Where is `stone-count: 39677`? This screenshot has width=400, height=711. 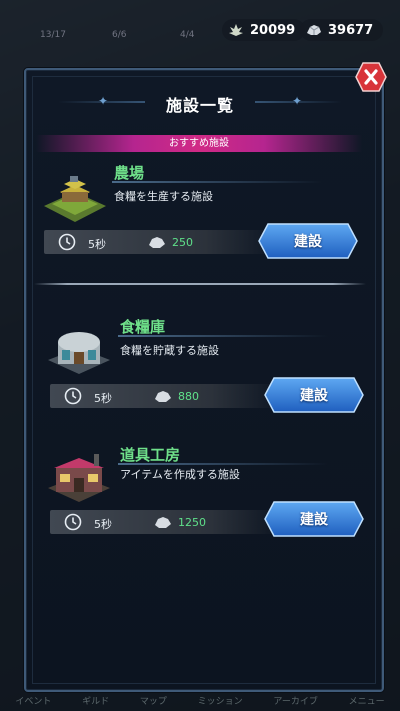 stone-count: 39677 is located at coordinates (351, 30).